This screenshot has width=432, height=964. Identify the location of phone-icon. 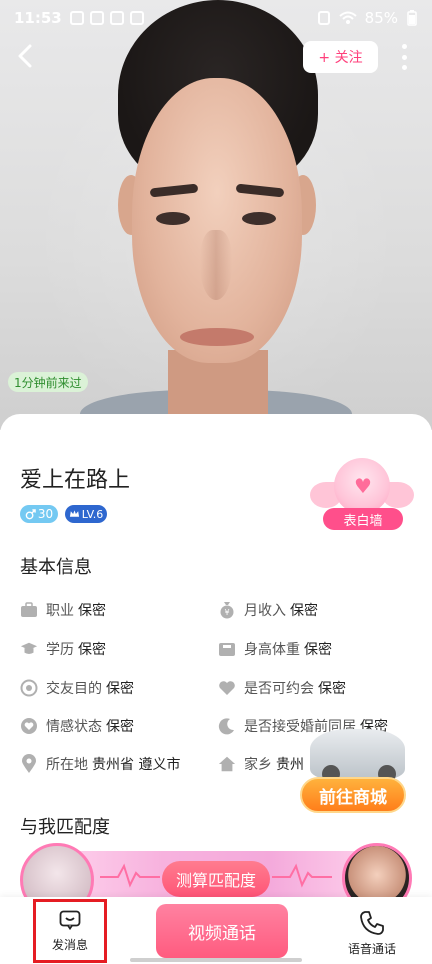
(372, 922).